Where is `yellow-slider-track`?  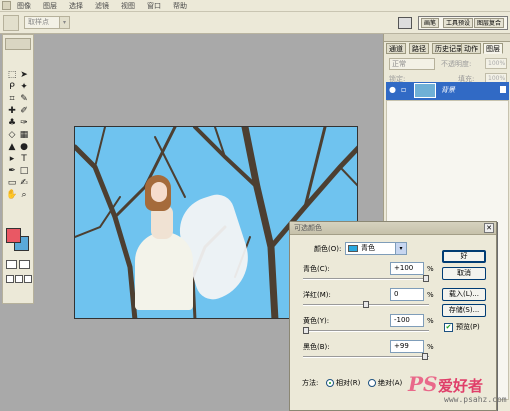 yellow-slider-track is located at coordinates (366, 331).